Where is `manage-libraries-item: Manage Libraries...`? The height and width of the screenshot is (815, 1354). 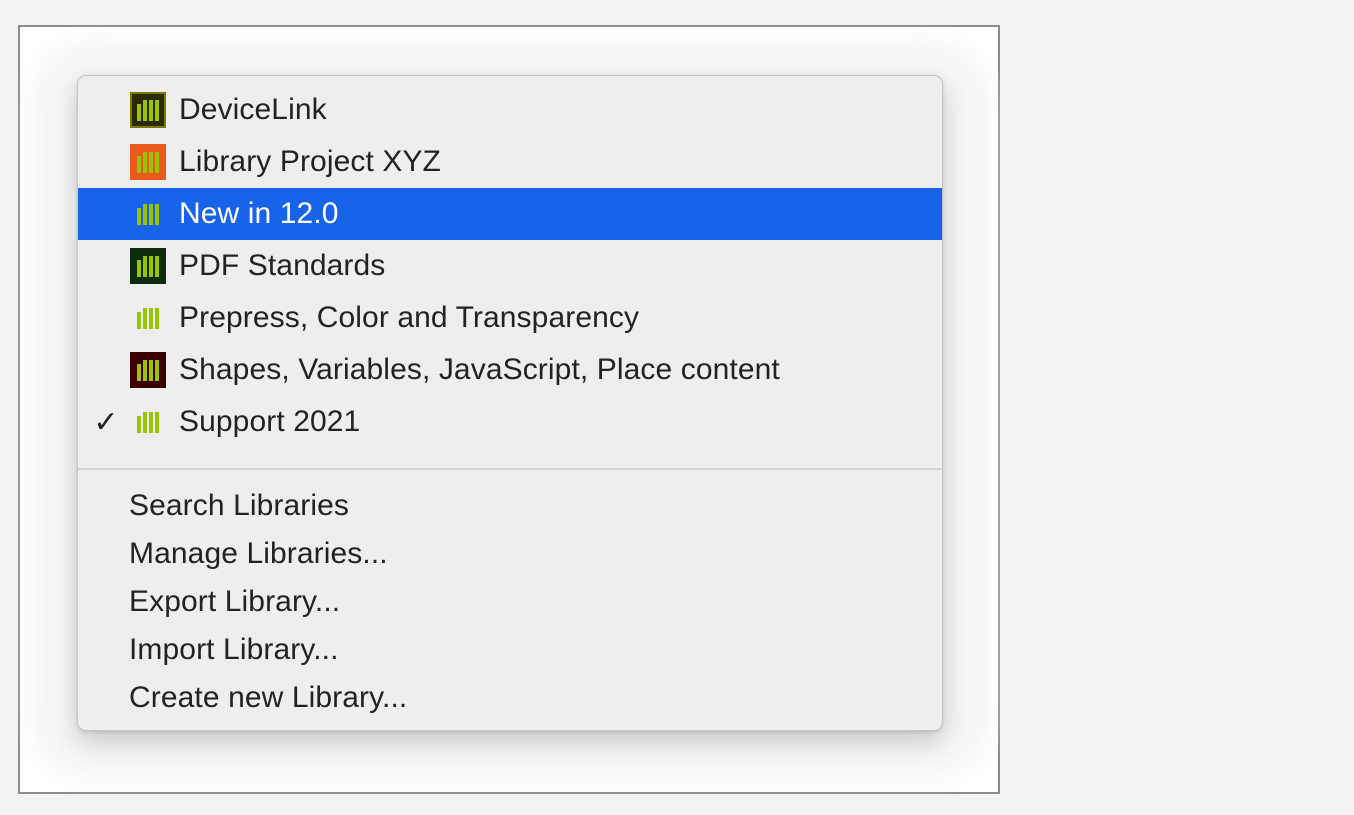 manage-libraries-item: Manage Libraries... is located at coordinates (510, 554).